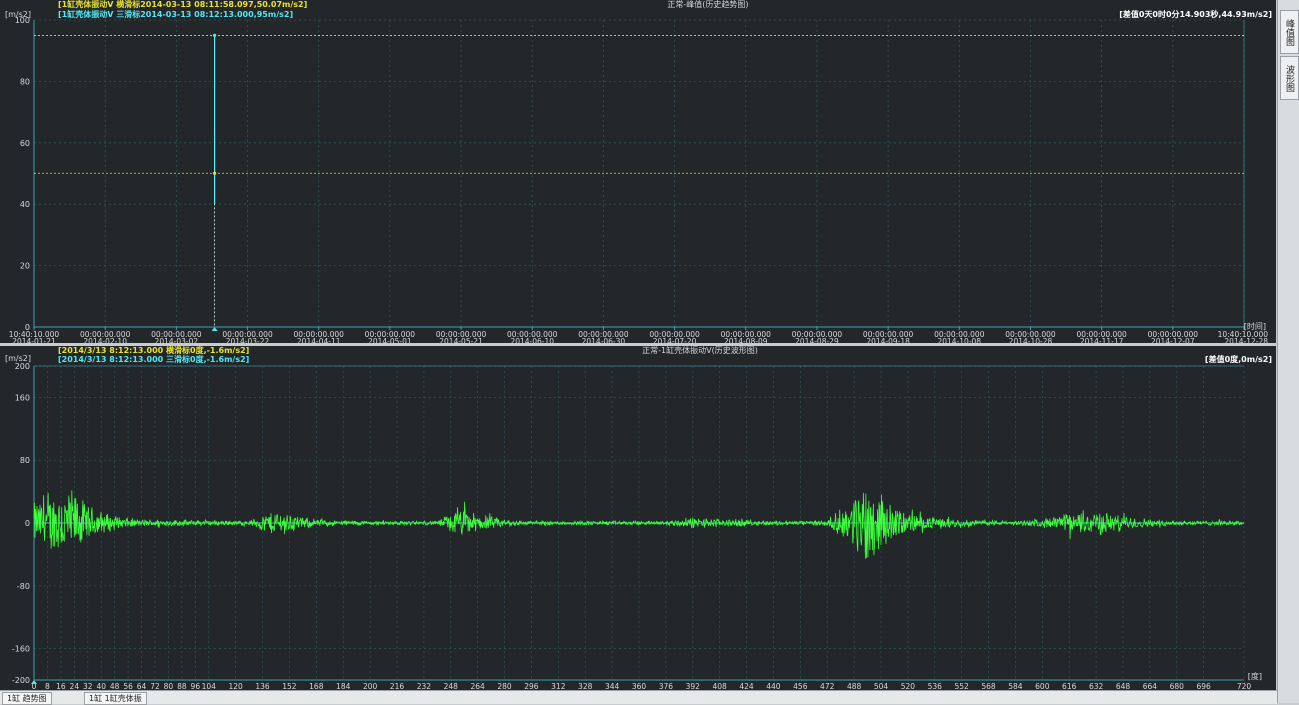 This screenshot has width=1299, height=705. What do you see at coordinates (1255, 326) in the screenshot?
I see `x-axis-unit: [时间]` at bounding box center [1255, 326].